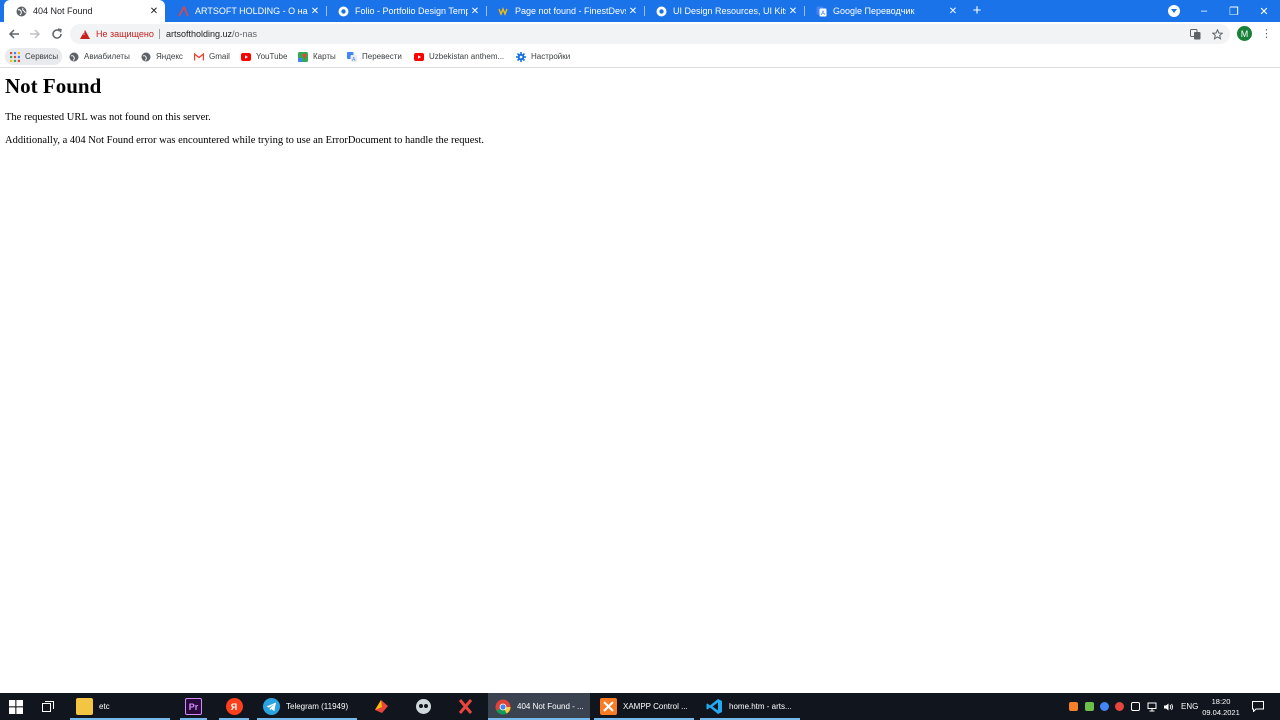 The height and width of the screenshot is (720, 1280). What do you see at coordinates (1221, 712) in the screenshot?
I see `clock-date: 09.04.2021` at bounding box center [1221, 712].